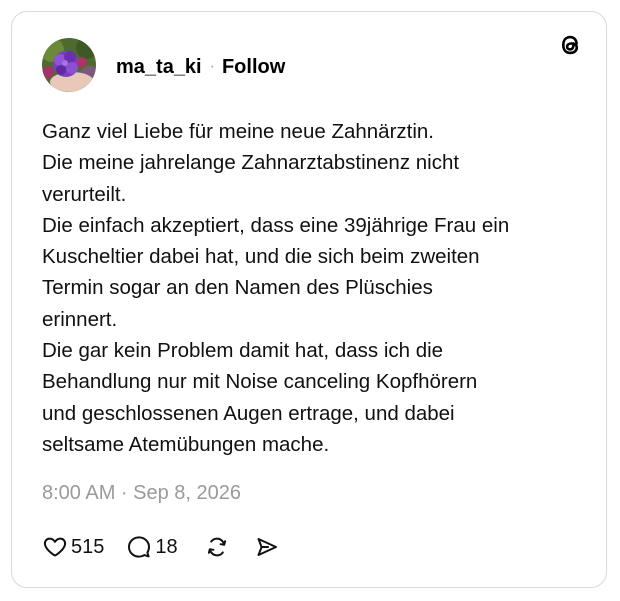  I want to click on reply-count: 18, so click(166, 546).